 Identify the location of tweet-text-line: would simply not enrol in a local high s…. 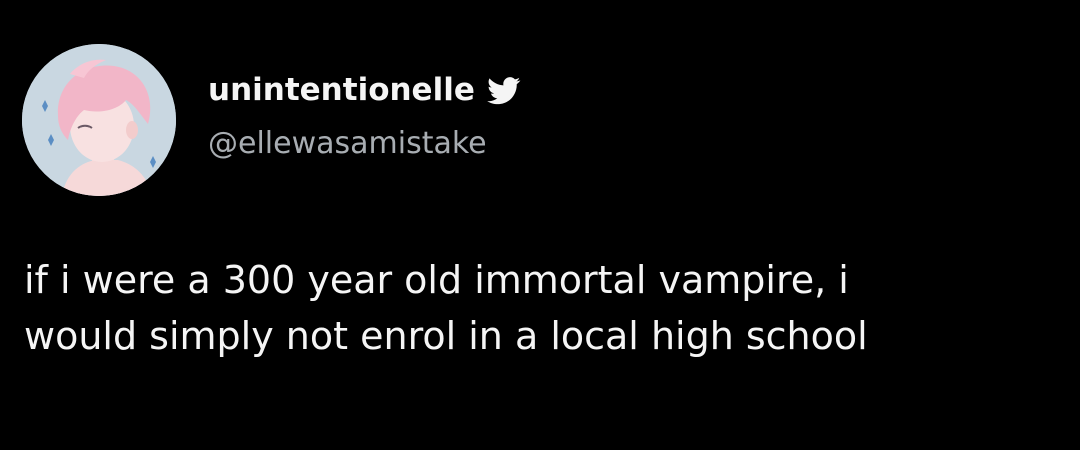
(446, 336).